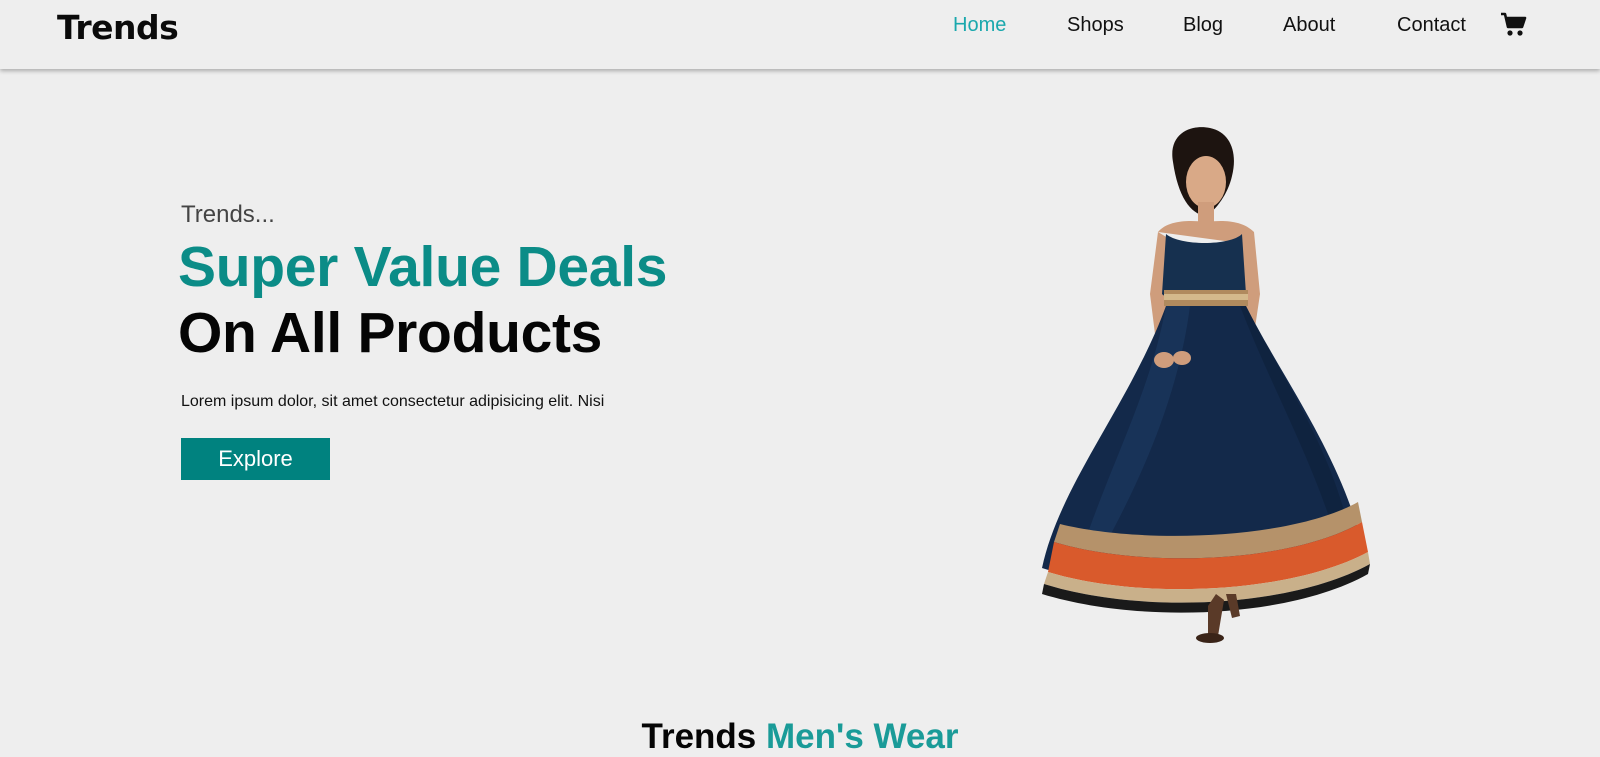 The width and height of the screenshot is (1600, 757). What do you see at coordinates (390, 333) in the screenshot?
I see `hero-headline-main: On All Products` at bounding box center [390, 333].